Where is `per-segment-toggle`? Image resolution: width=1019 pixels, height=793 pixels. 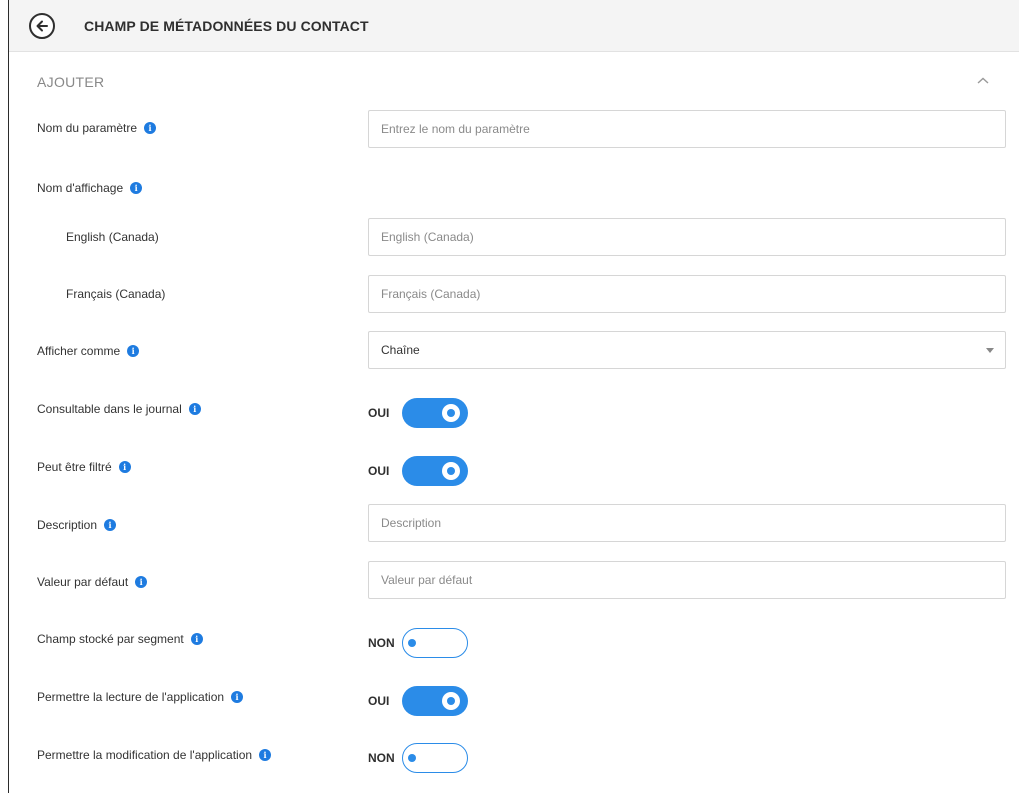
per-segment-toggle is located at coordinates (435, 643).